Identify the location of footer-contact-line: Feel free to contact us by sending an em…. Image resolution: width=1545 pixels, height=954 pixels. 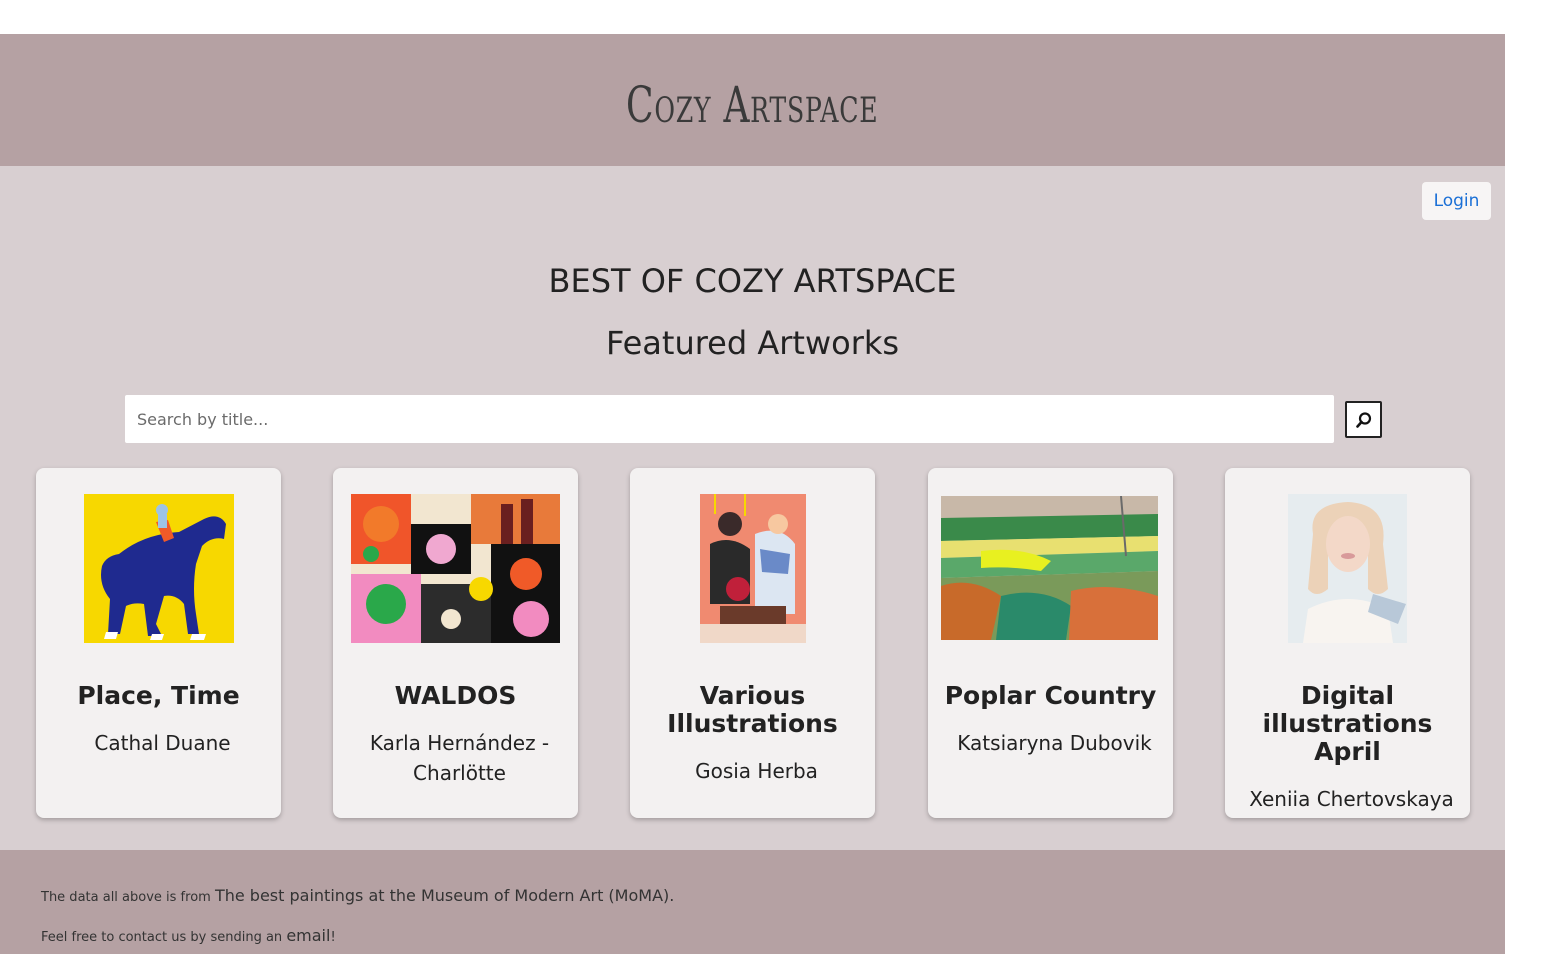
(188, 935).